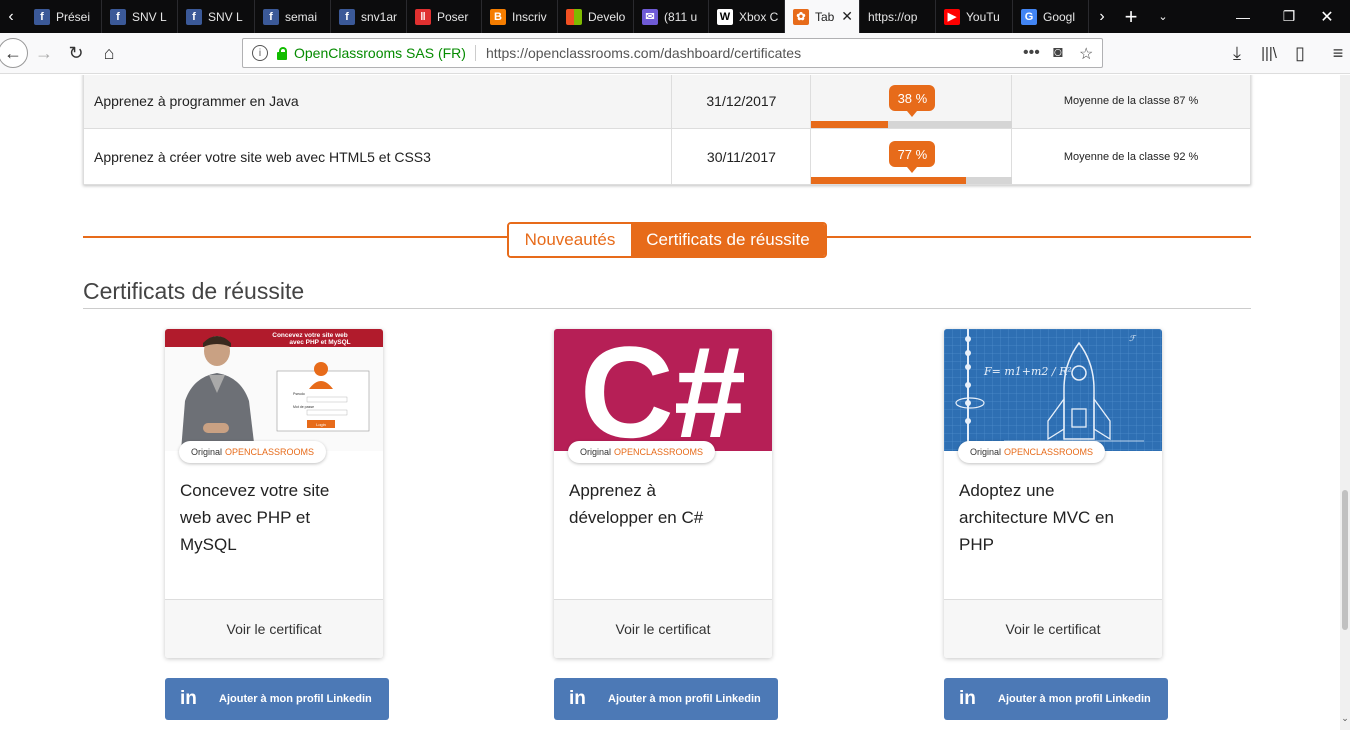  Describe the element at coordinates (650, 16) in the screenshot. I see `mail-icon: ✉` at that location.